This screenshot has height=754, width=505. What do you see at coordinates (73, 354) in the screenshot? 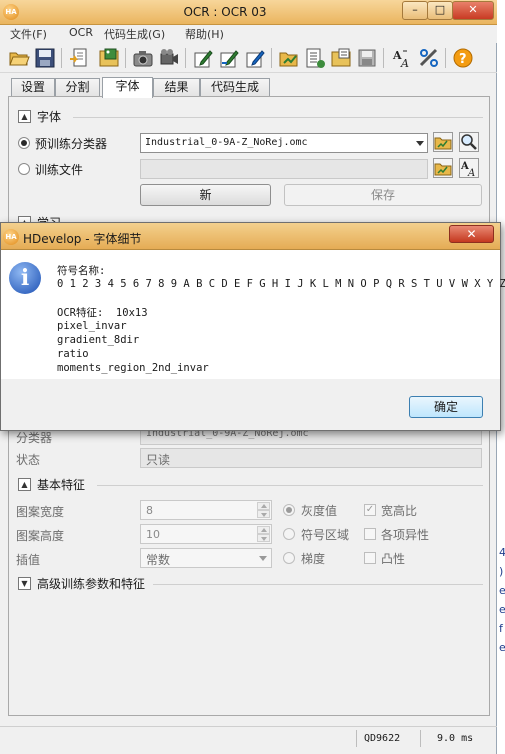
I see `feature-item: ratio` at bounding box center [73, 354].